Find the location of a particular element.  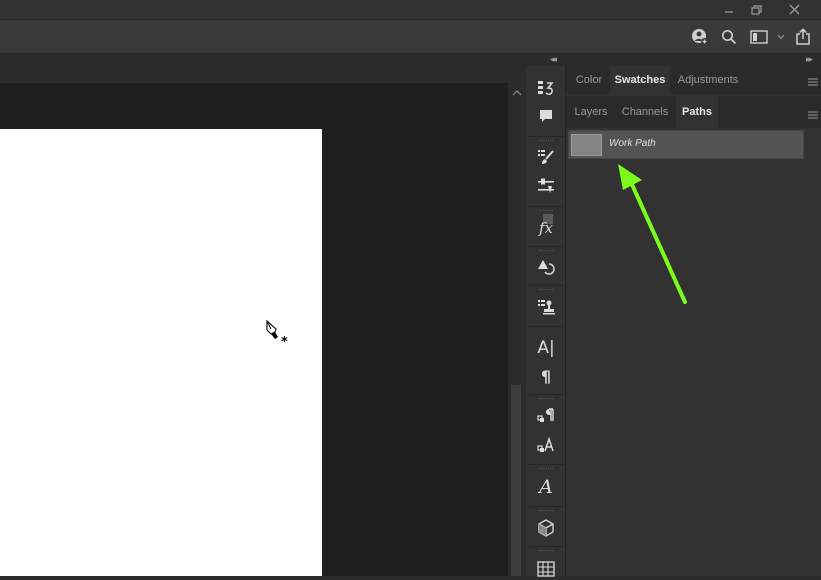

fx-label: fx is located at coordinates (545, 228).